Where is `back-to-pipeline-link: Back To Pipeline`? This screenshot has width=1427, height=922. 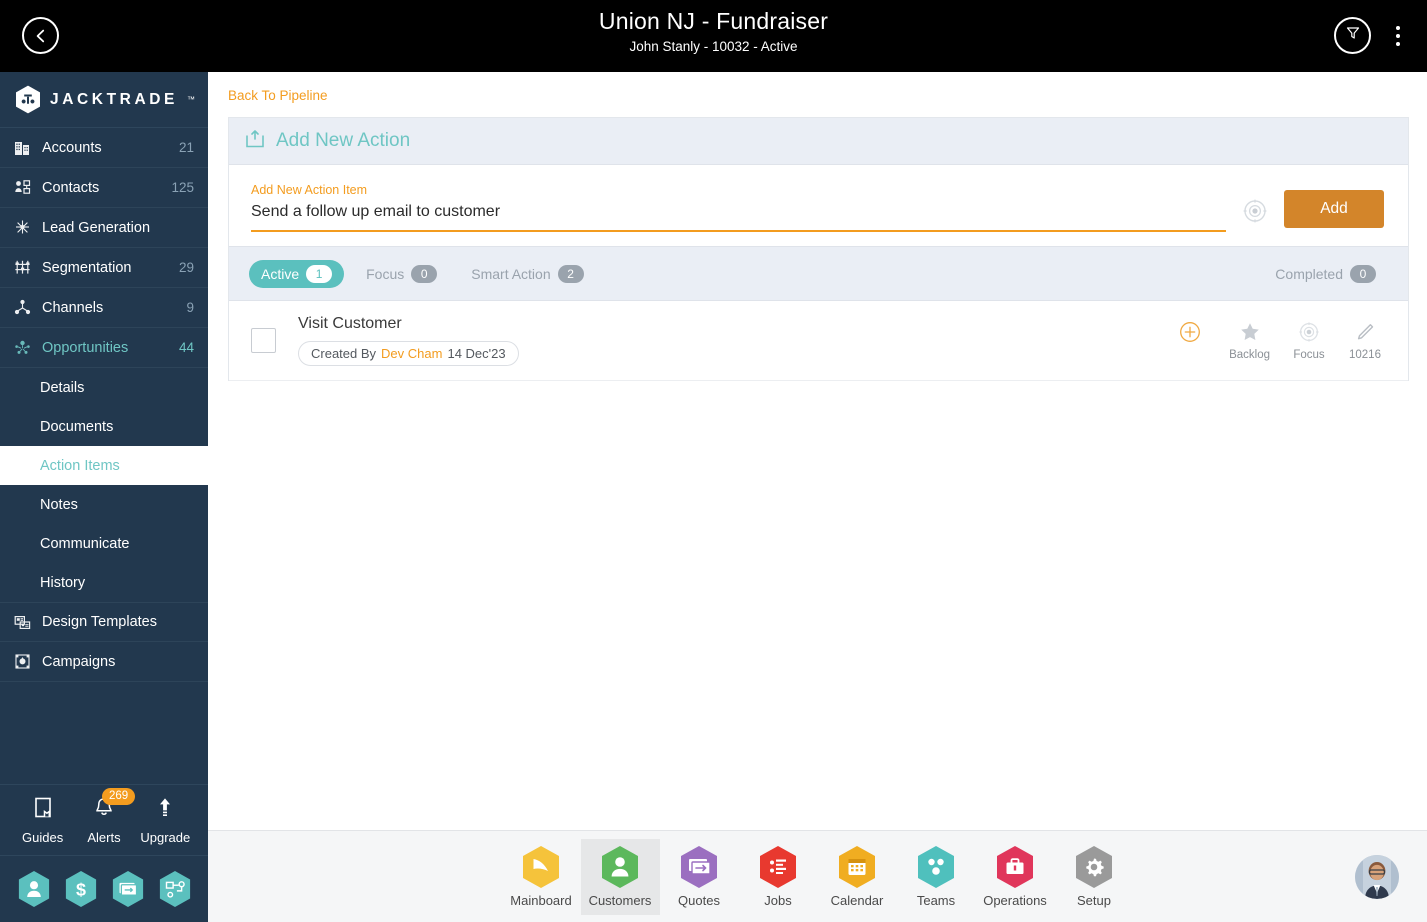 back-to-pipeline-link: Back To Pipeline is located at coordinates (268, 87).